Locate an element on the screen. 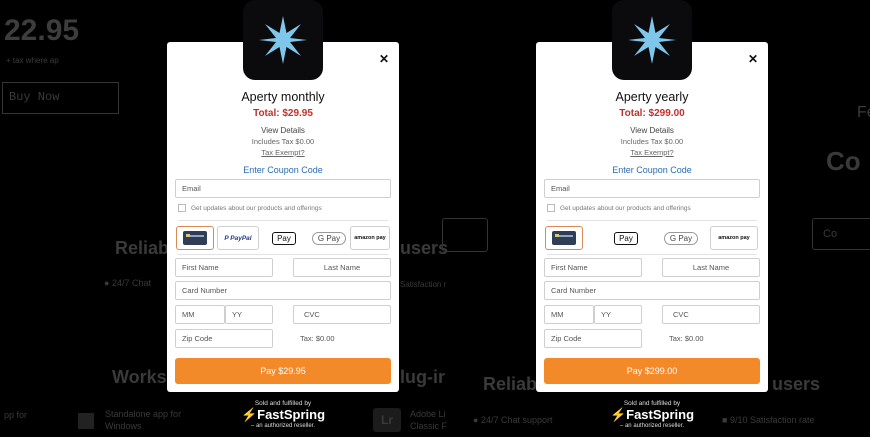 The image size is (870, 437). bg-cor-text: Co is located at coordinates (843, 161).